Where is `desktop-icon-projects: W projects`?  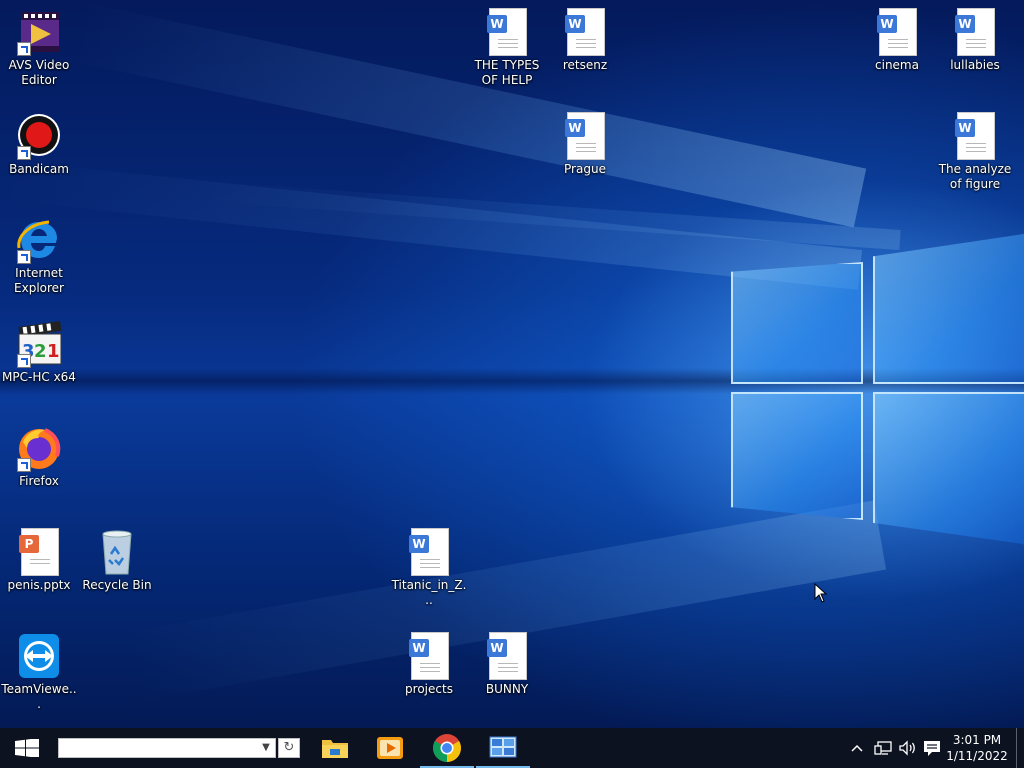
desktop-icon-projects: W projects is located at coordinates (429, 664).